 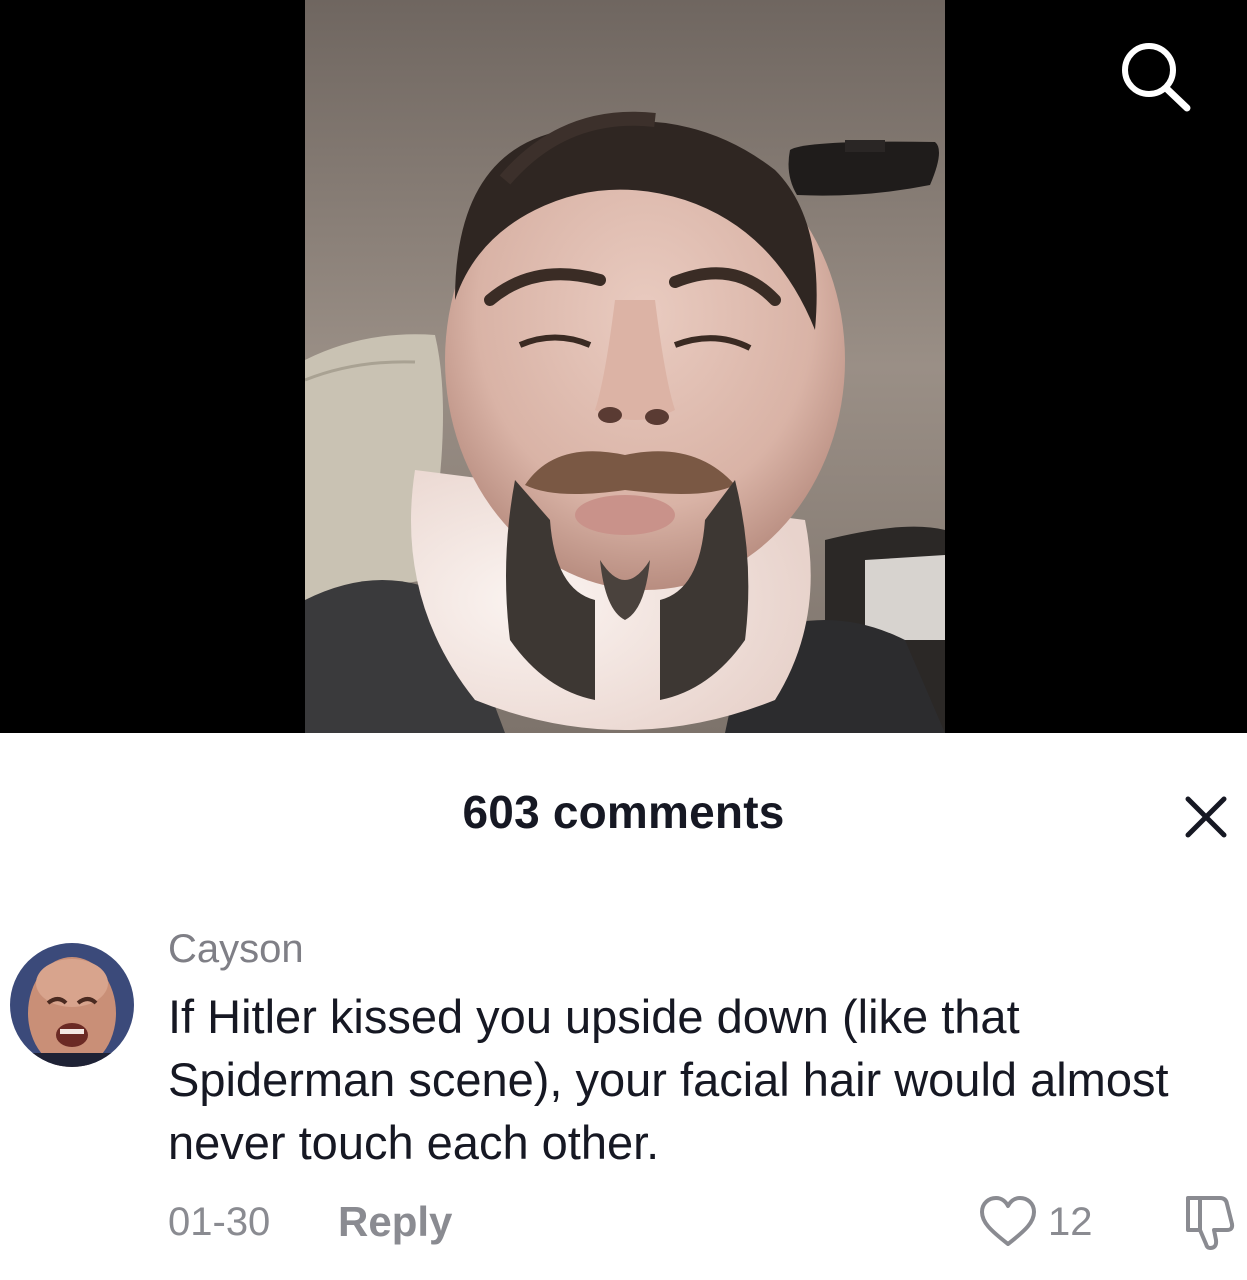 I want to click on close-button, so click(x=1206, y=817).